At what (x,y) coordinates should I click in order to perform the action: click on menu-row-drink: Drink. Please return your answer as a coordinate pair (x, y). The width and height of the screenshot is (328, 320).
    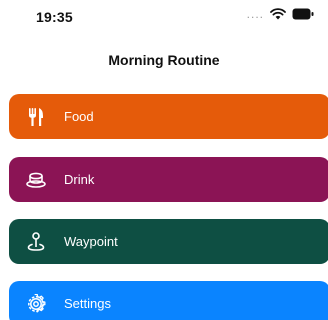
    Looking at the image, I should click on (168, 179).